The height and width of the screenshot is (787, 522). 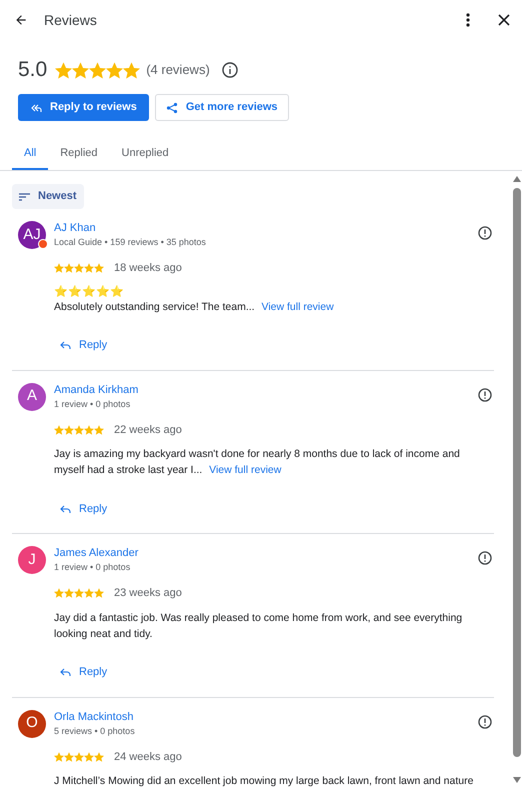 I want to click on review-time: 18 weeks ago, so click(x=148, y=268).